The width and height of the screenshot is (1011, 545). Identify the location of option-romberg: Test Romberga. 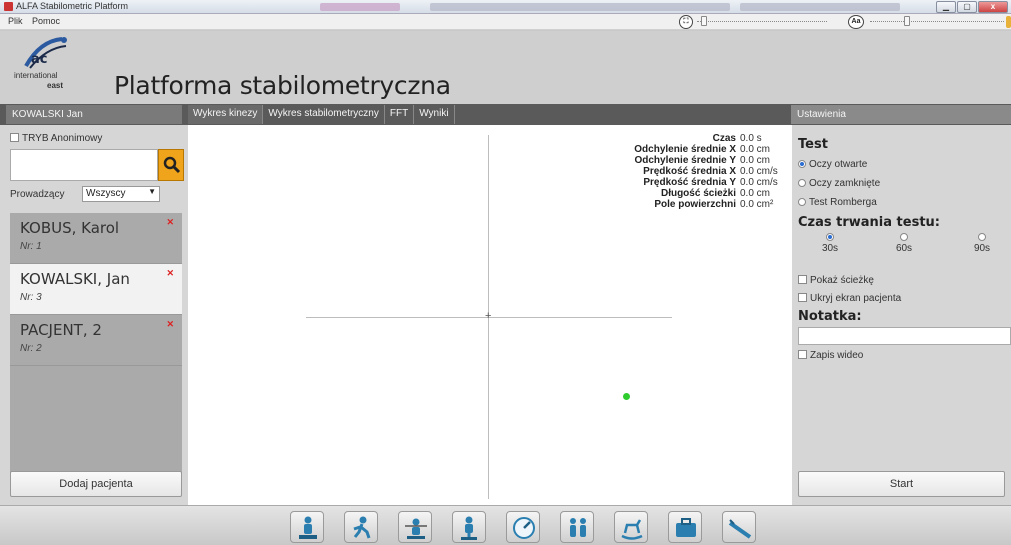
(837, 202).